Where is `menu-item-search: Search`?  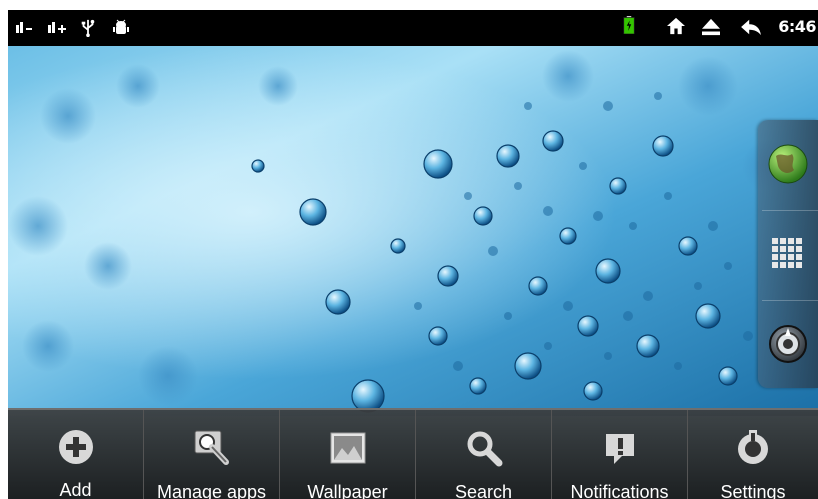
menu-item-search: Search is located at coordinates (484, 454).